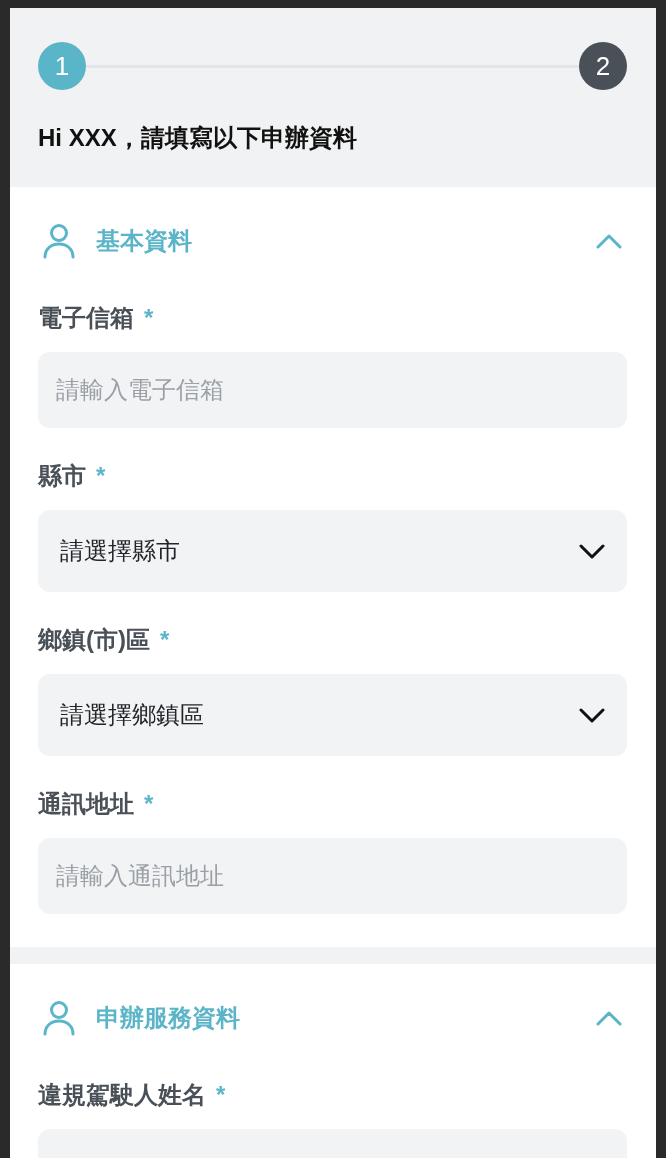 The width and height of the screenshot is (666, 1158). Describe the element at coordinates (332, 876) in the screenshot. I see `input-field: 請輸入通訊地址` at that location.